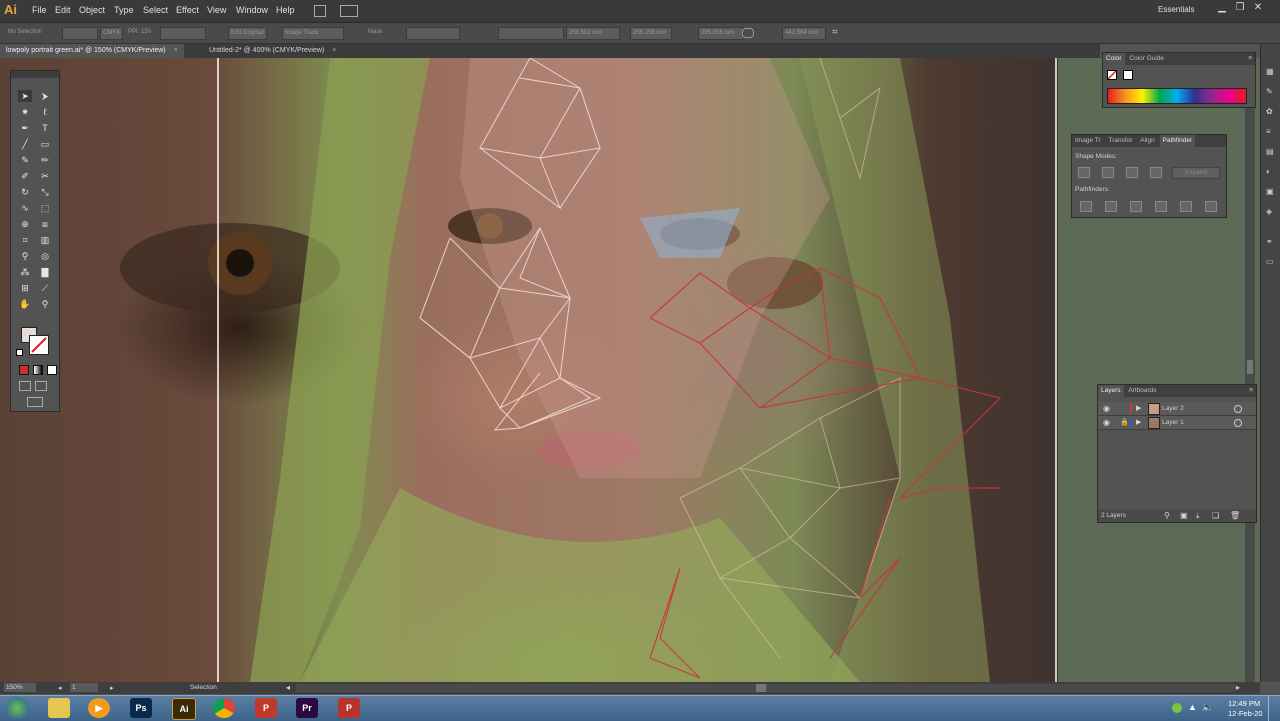 This screenshot has width=1280, height=721. I want to click on links-icon: ⚭, so click(1271, 242).